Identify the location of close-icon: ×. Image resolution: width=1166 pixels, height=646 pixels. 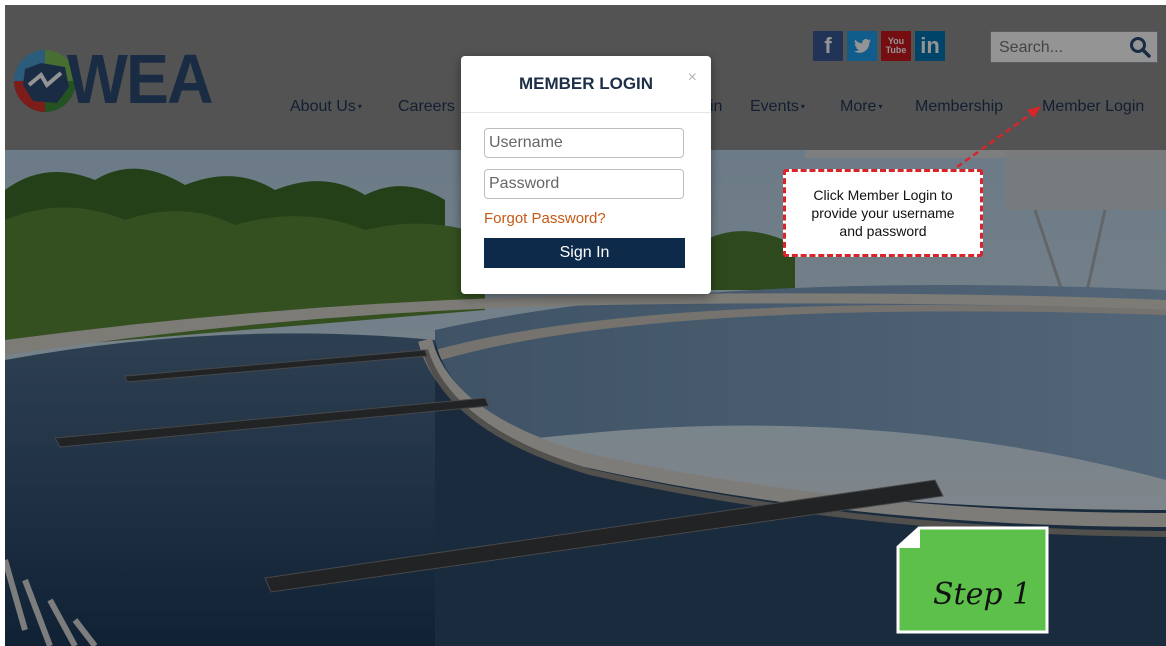
(692, 78).